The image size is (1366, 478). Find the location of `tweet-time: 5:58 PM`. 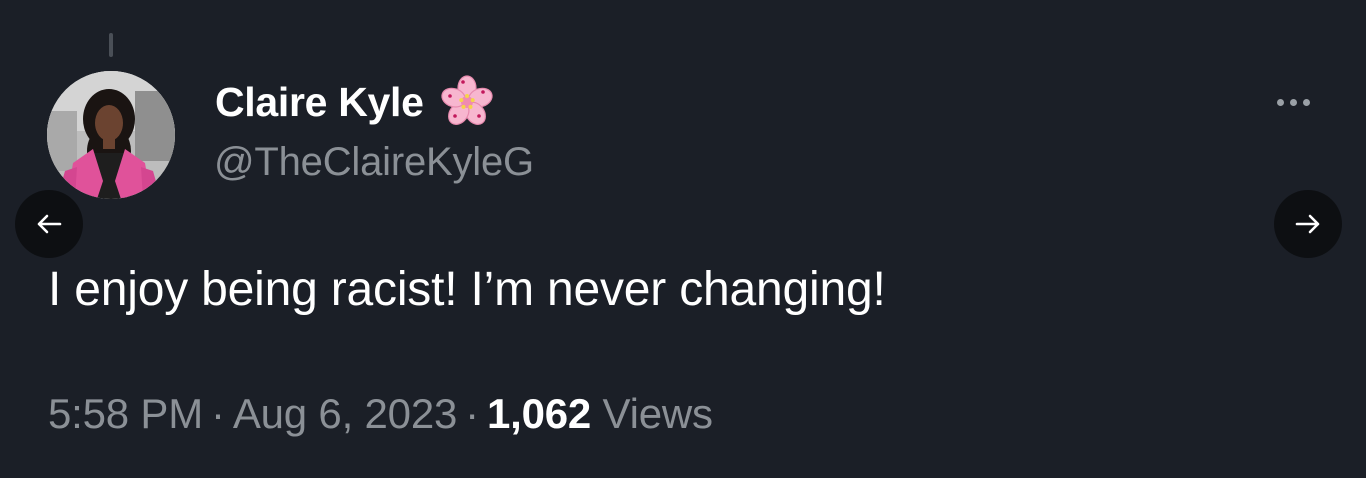

tweet-time: 5:58 PM is located at coordinates (125, 413).